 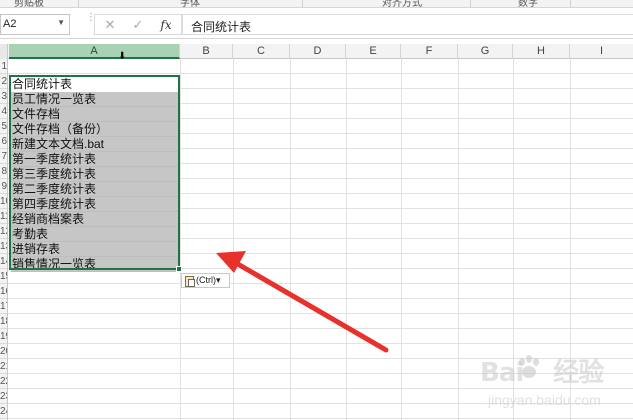 I want to click on row-header-19: 19, so click(x=3, y=336).